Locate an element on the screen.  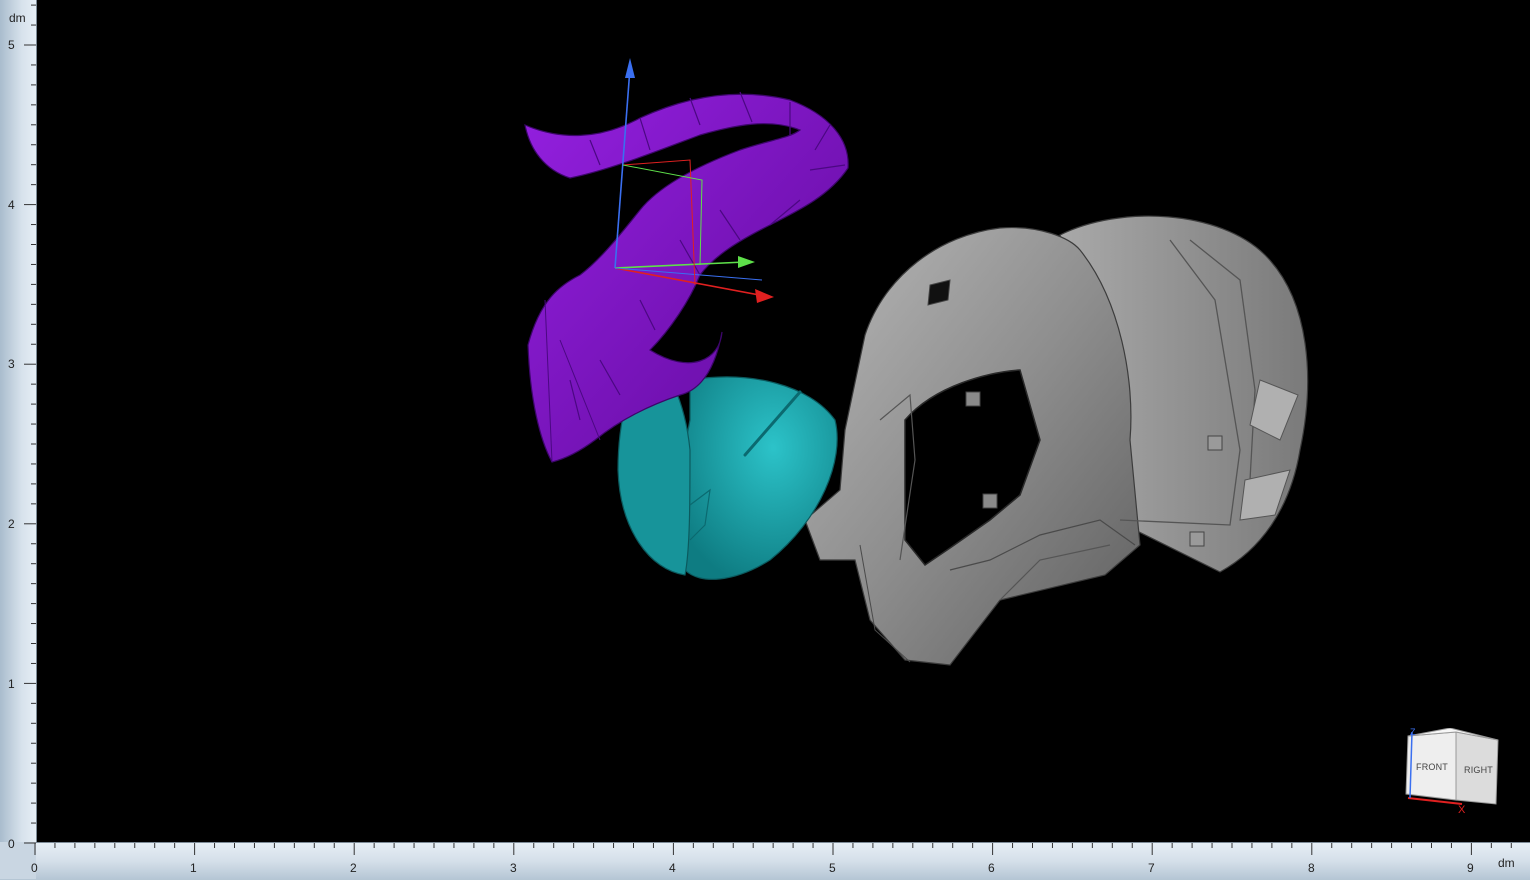
view-cube-right-label: RIGHT is located at coordinates (1478, 770).